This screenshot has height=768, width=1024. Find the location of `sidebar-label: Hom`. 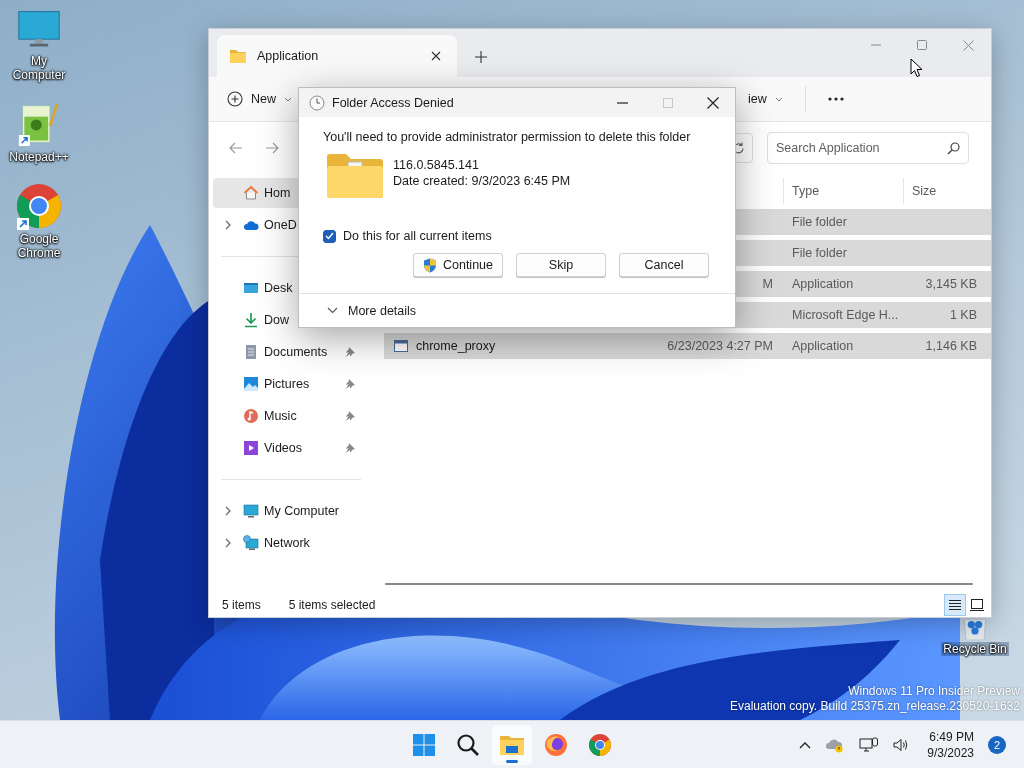

sidebar-label: Hom is located at coordinates (277, 193).